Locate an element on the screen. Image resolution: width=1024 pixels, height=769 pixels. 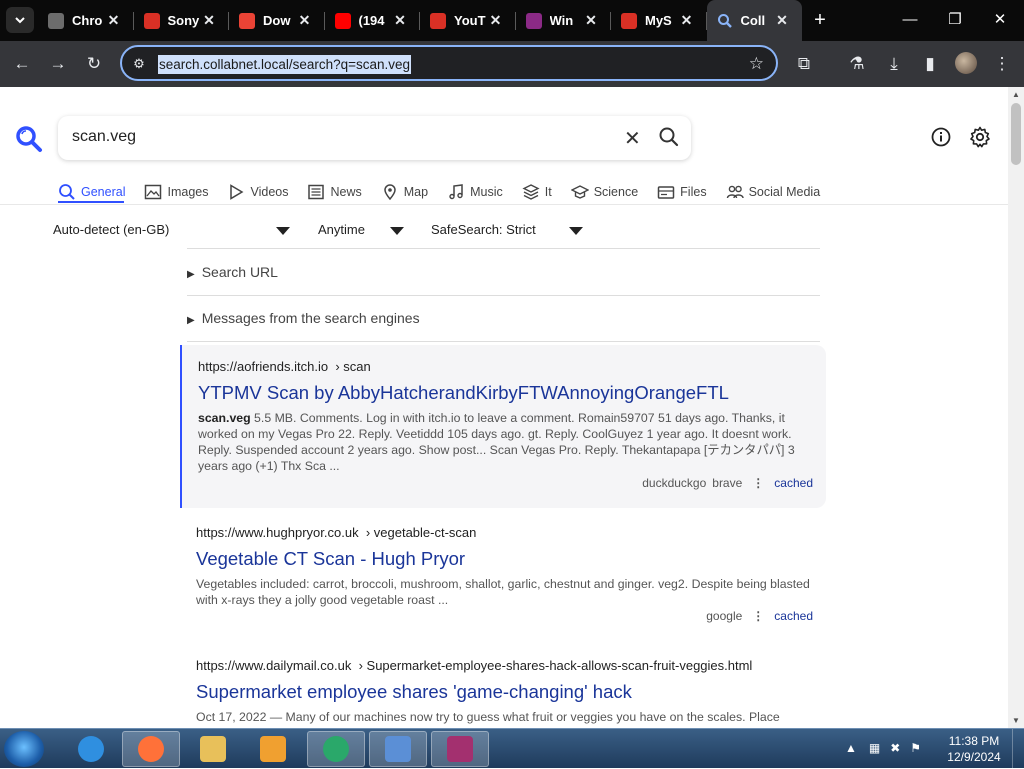
browser-tab: Coll ✕ is located at coordinates (754, 20).